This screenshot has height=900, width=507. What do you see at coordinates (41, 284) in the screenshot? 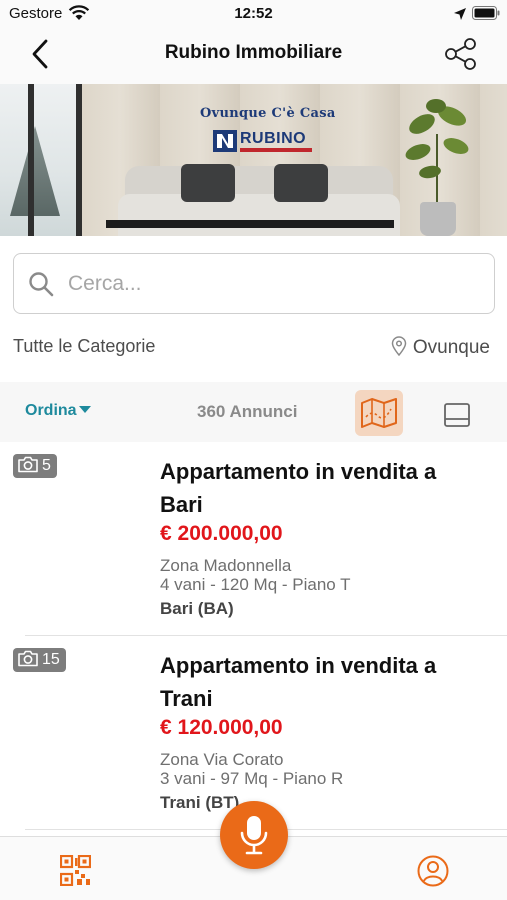
I see `search-icon` at bounding box center [41, 284].